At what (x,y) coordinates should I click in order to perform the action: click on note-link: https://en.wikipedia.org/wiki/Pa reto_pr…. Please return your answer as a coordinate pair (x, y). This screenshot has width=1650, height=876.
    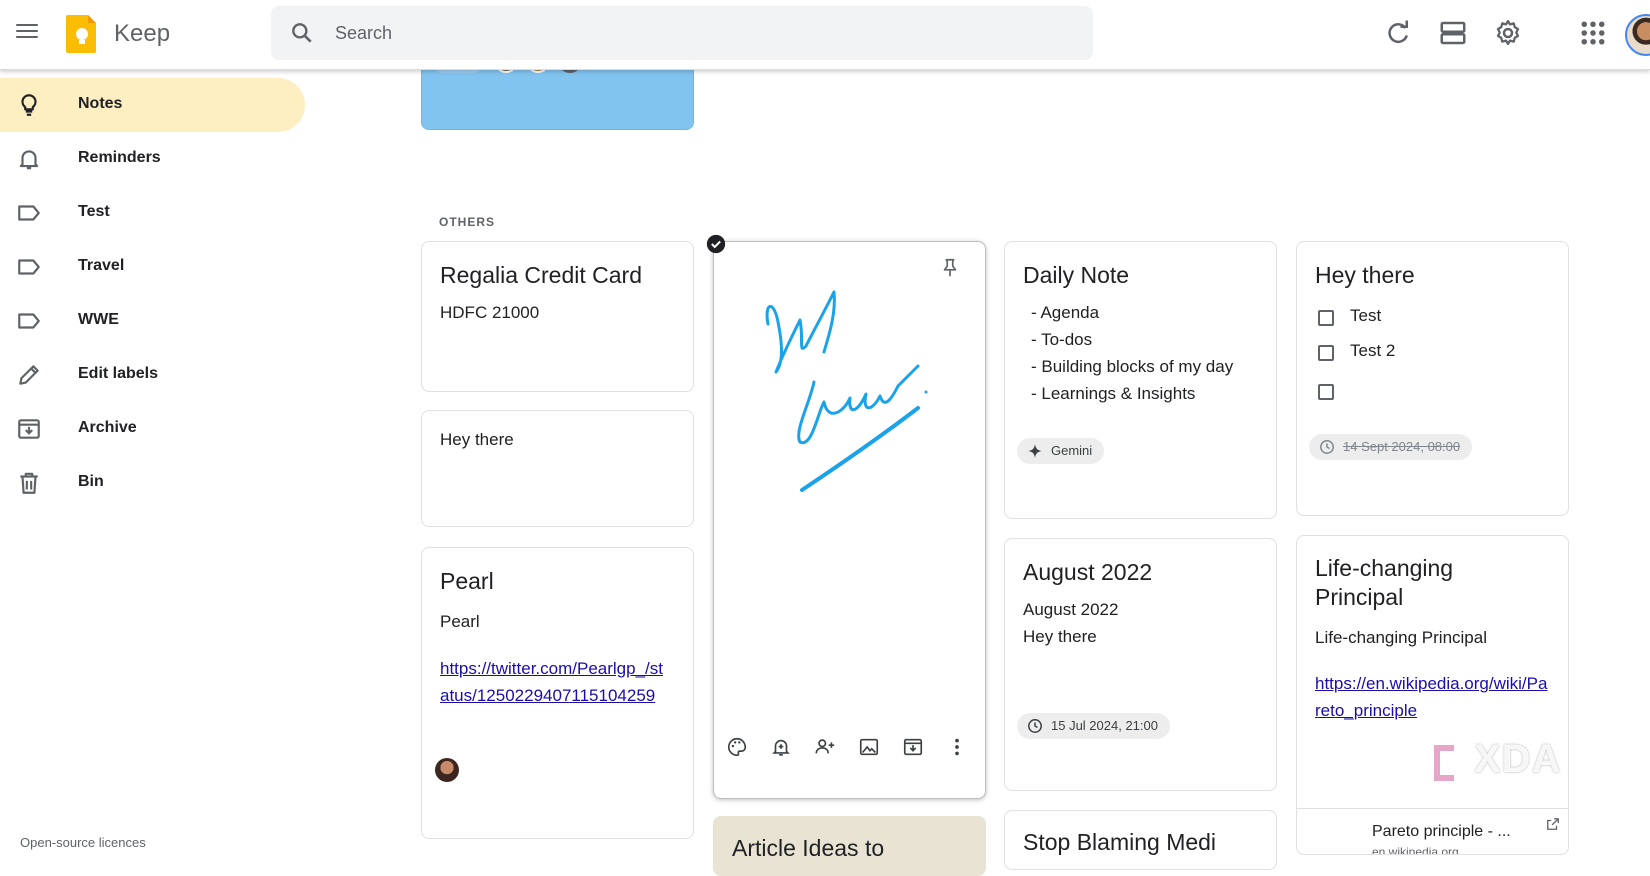
    Looking at the image, I should click on (1431, 697).